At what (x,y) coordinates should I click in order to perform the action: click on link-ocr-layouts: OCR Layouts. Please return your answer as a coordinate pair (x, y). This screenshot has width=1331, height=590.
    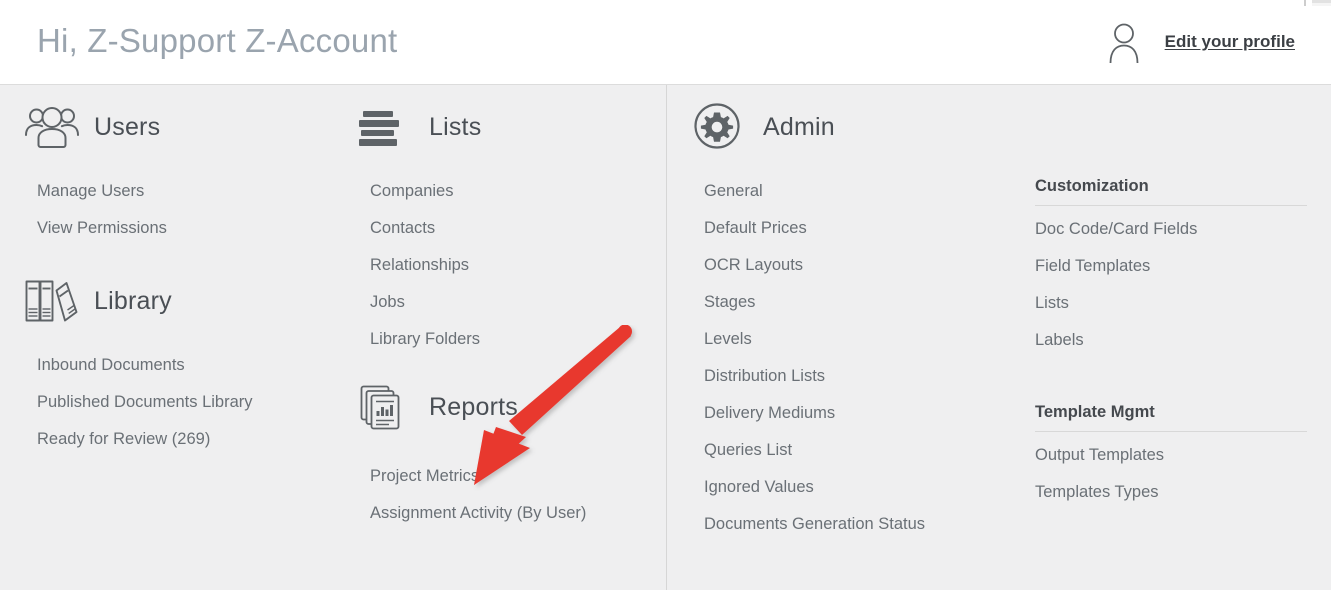
    Looking at the image, I should click on (753, 265).